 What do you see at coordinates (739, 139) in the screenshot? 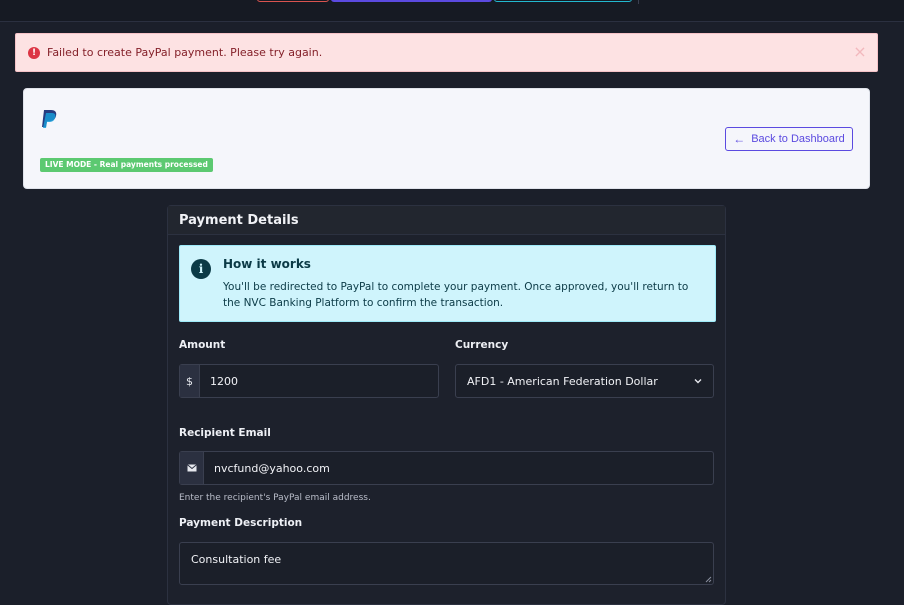
I see `arrow-left-icon: ←` at bounding box center [739, 139].